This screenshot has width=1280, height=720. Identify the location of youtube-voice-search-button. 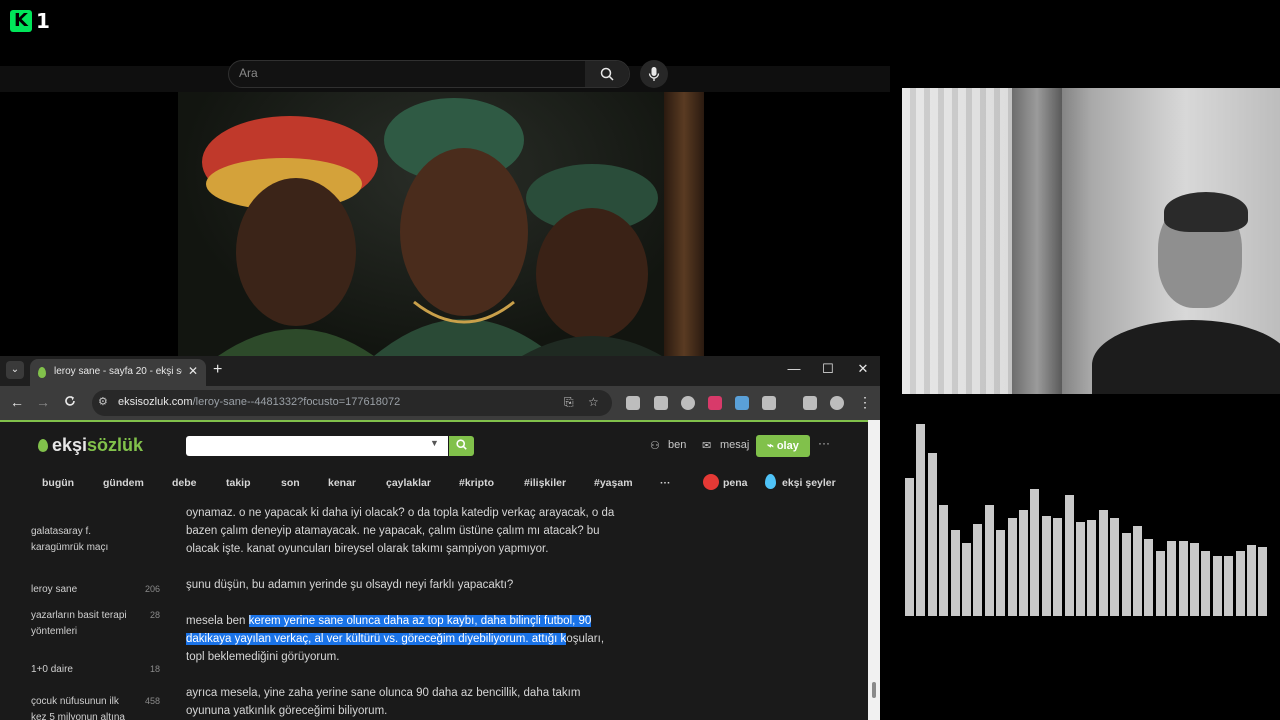
(654, 74).